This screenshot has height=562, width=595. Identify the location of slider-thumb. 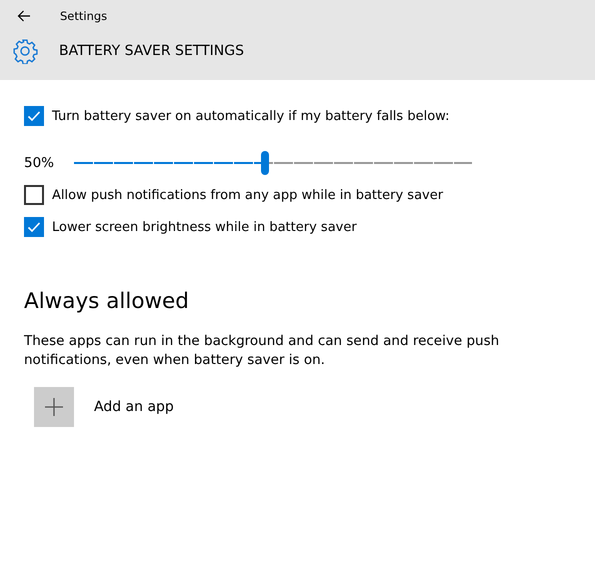
(265, 163).